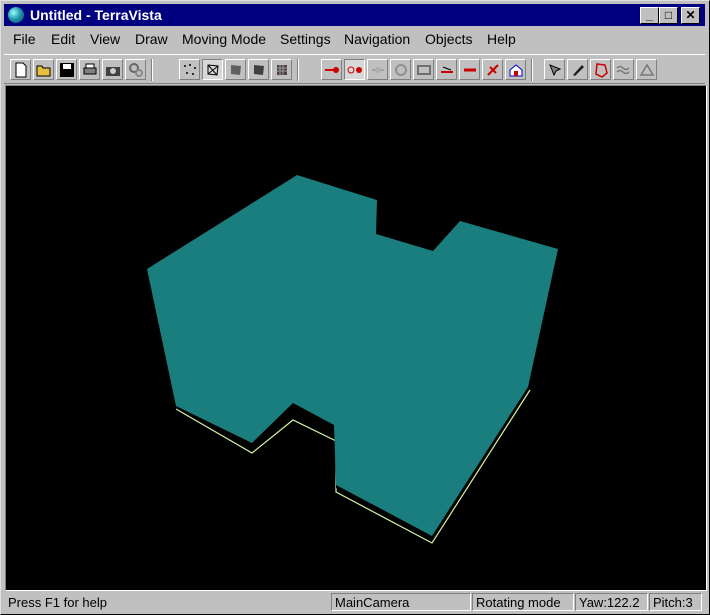 Image resolution: width=710 pixels, height=615 pixels. I want to click on path-link-icon, so click(377, 69).